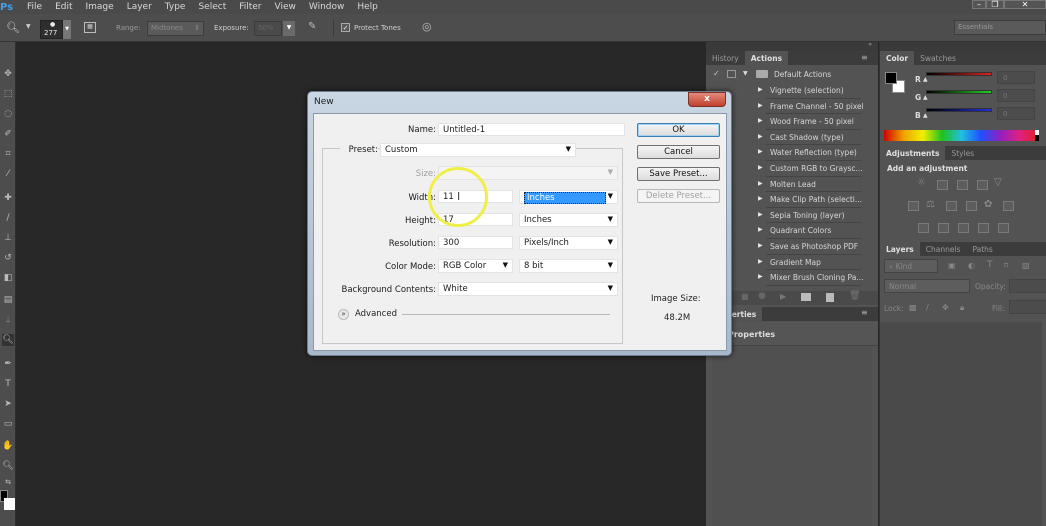  I want to click on move-tool-icon: ✥, so click(8, 74).